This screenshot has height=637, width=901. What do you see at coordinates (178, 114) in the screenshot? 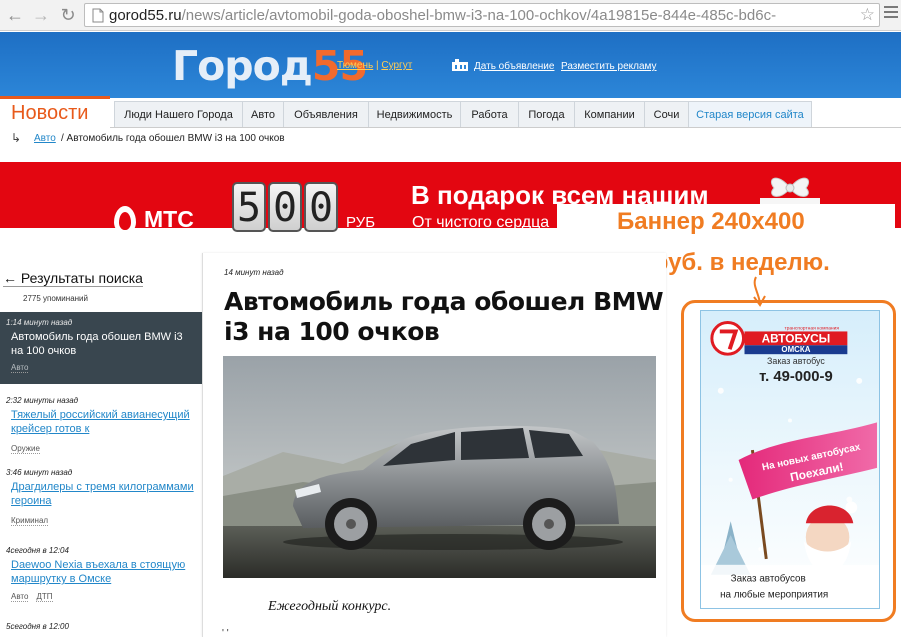
I see `tab-people: Люди Нашего Города` at bounding box center [178, 114].